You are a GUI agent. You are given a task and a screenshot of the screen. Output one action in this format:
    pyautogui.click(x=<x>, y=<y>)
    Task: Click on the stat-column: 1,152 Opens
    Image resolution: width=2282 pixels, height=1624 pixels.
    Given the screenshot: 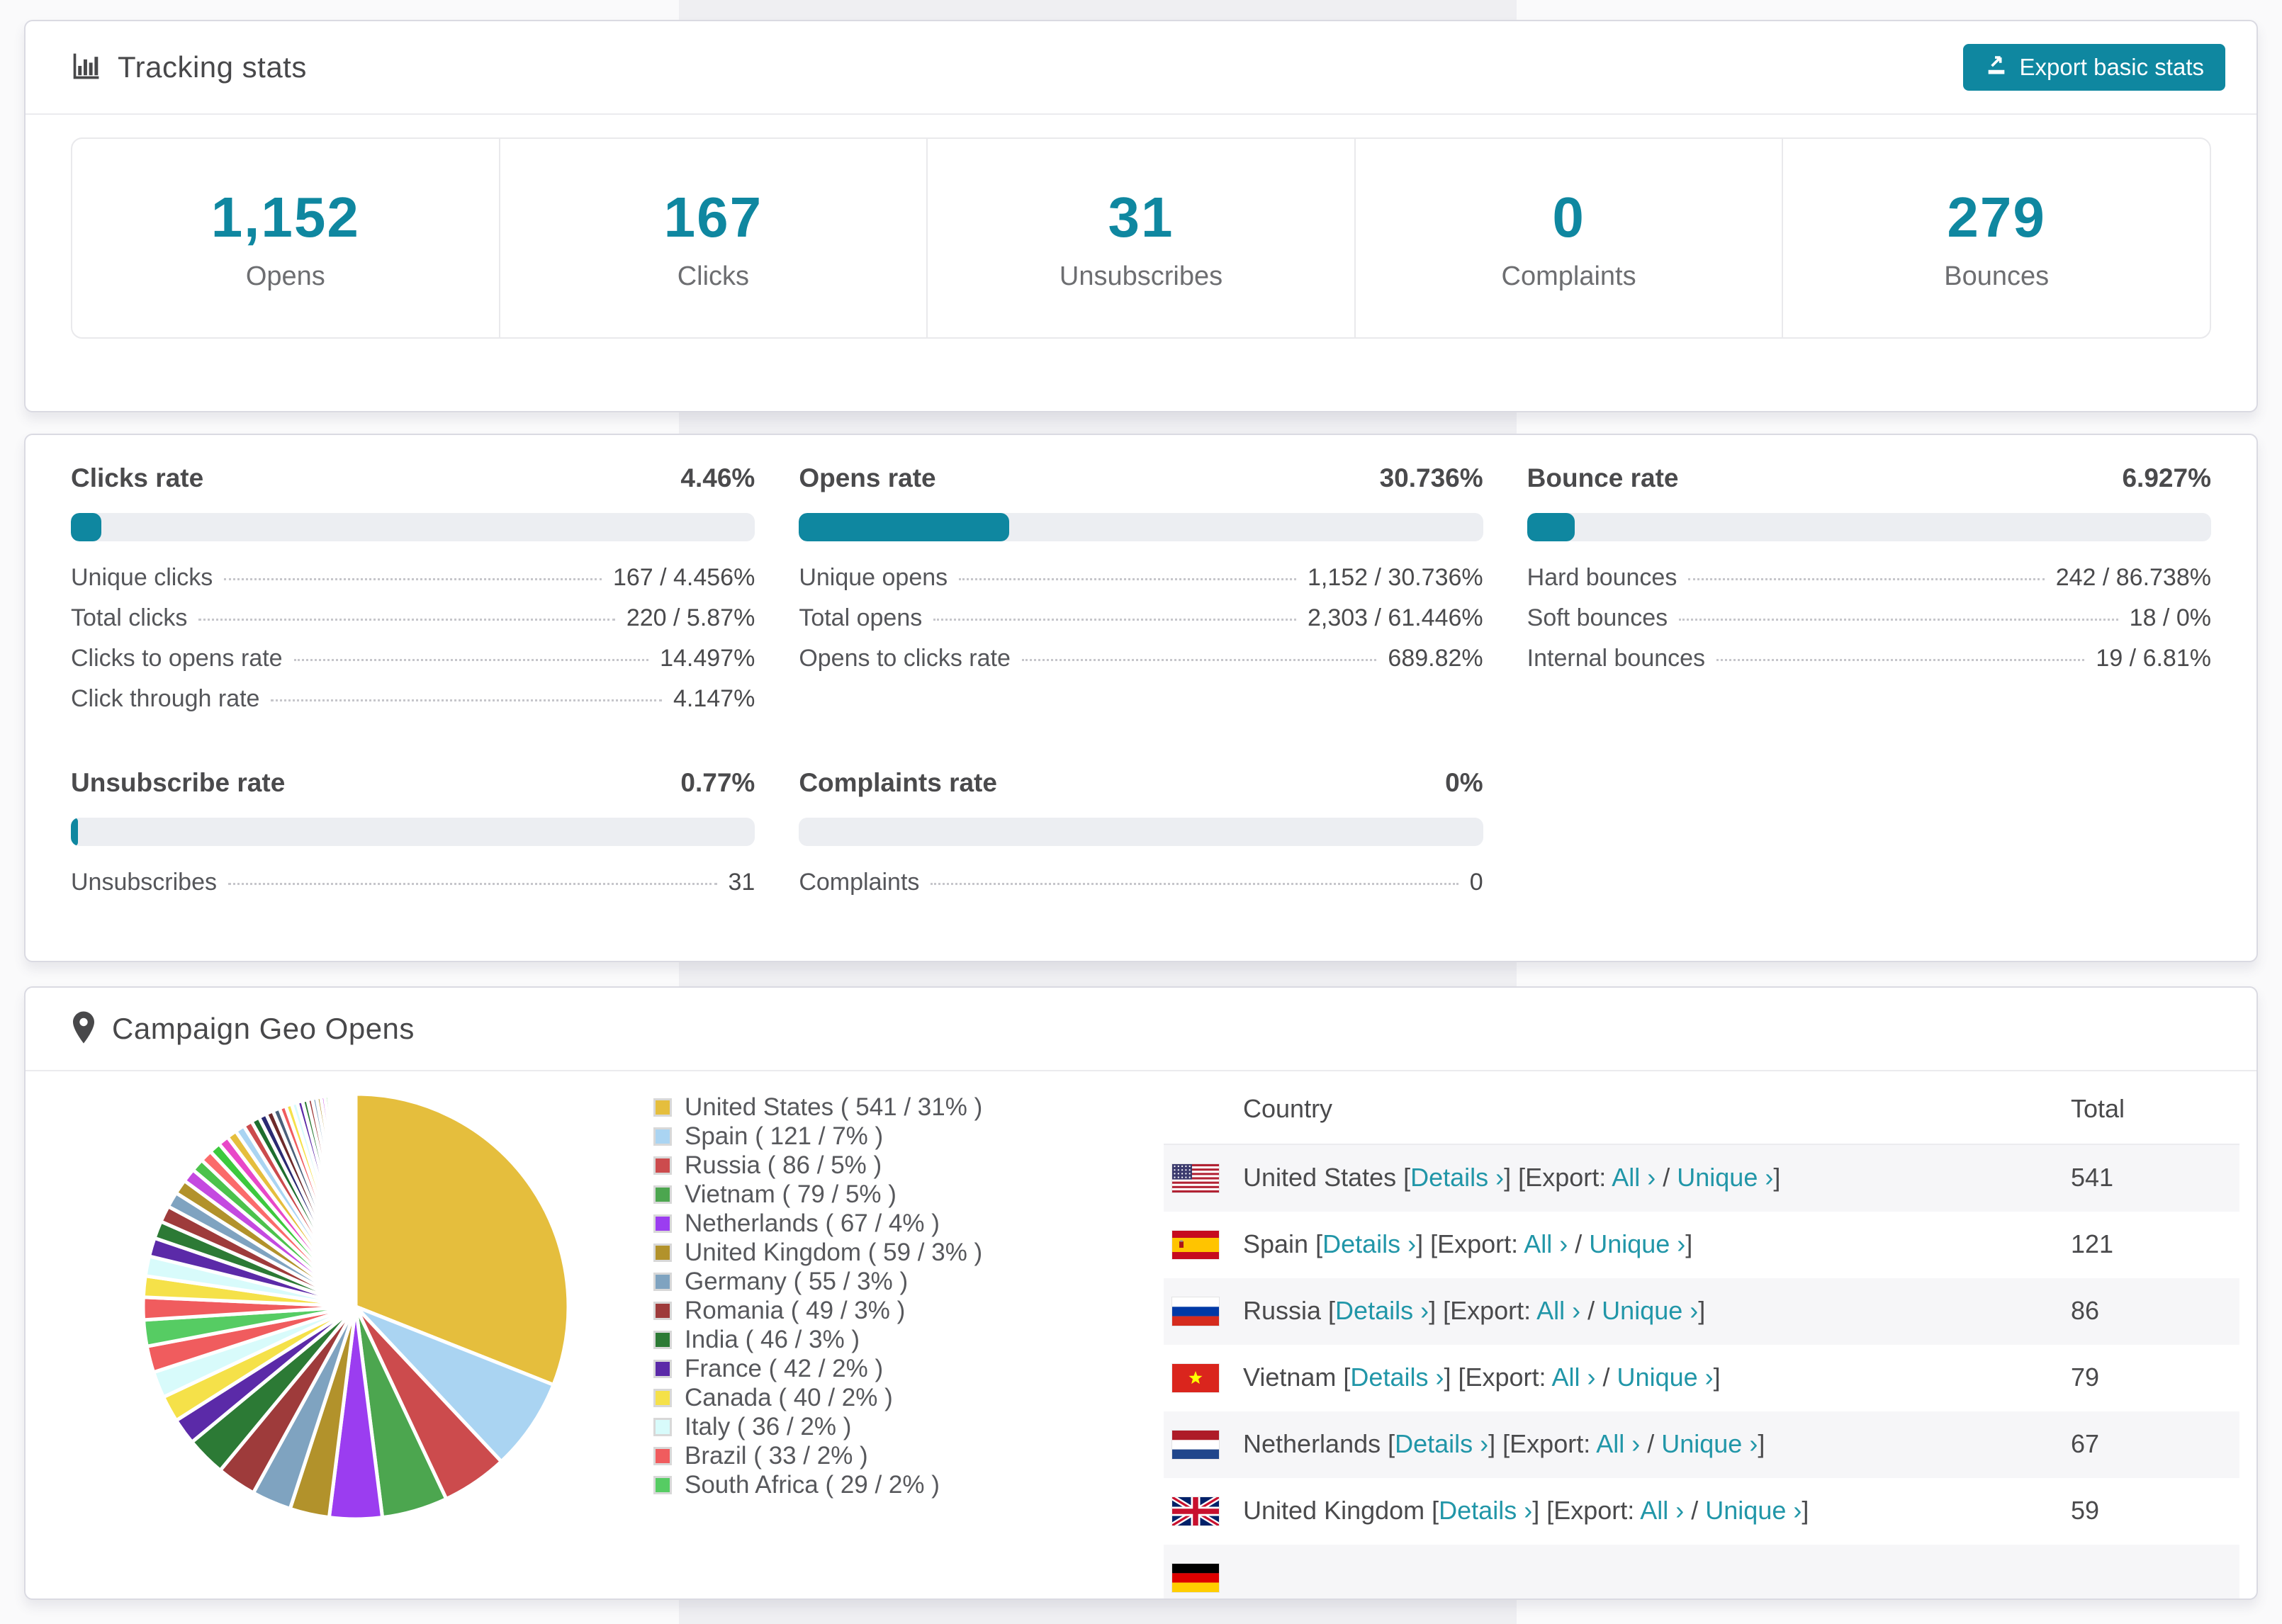 What is the action you would take?
    pyautogui.click(x=286, y=238)
    